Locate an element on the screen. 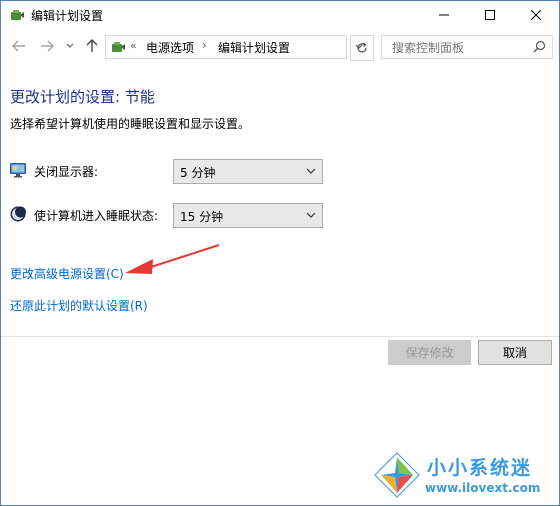 The width and height of the screenshot is (560, 506). overflow-indicator: « is located at coordinates (133, 45).